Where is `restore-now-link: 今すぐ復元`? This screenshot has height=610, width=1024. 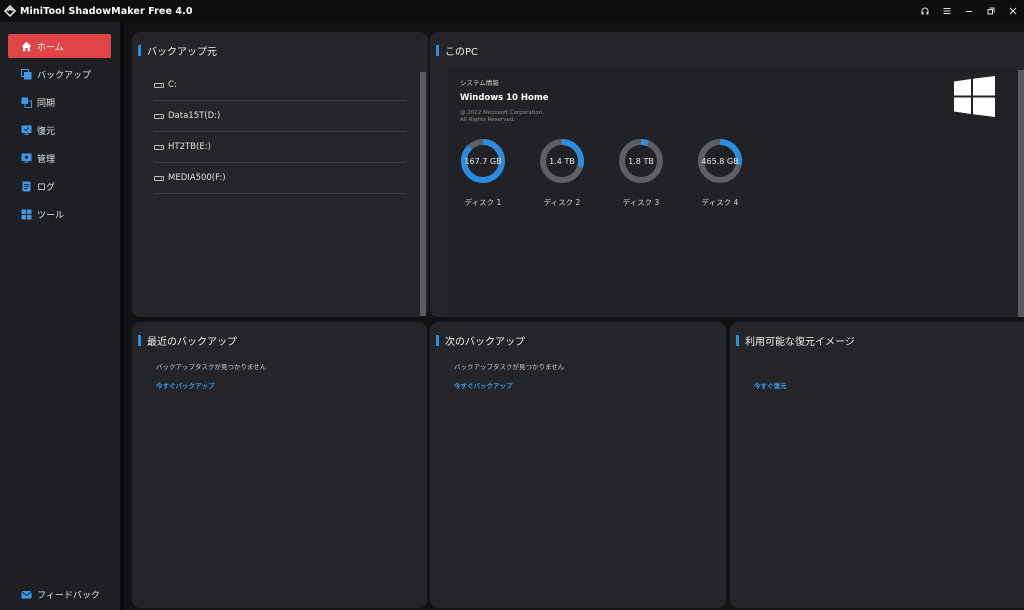 restore-now-link: 今すぐ復元 is located at coordinates (770, 385).